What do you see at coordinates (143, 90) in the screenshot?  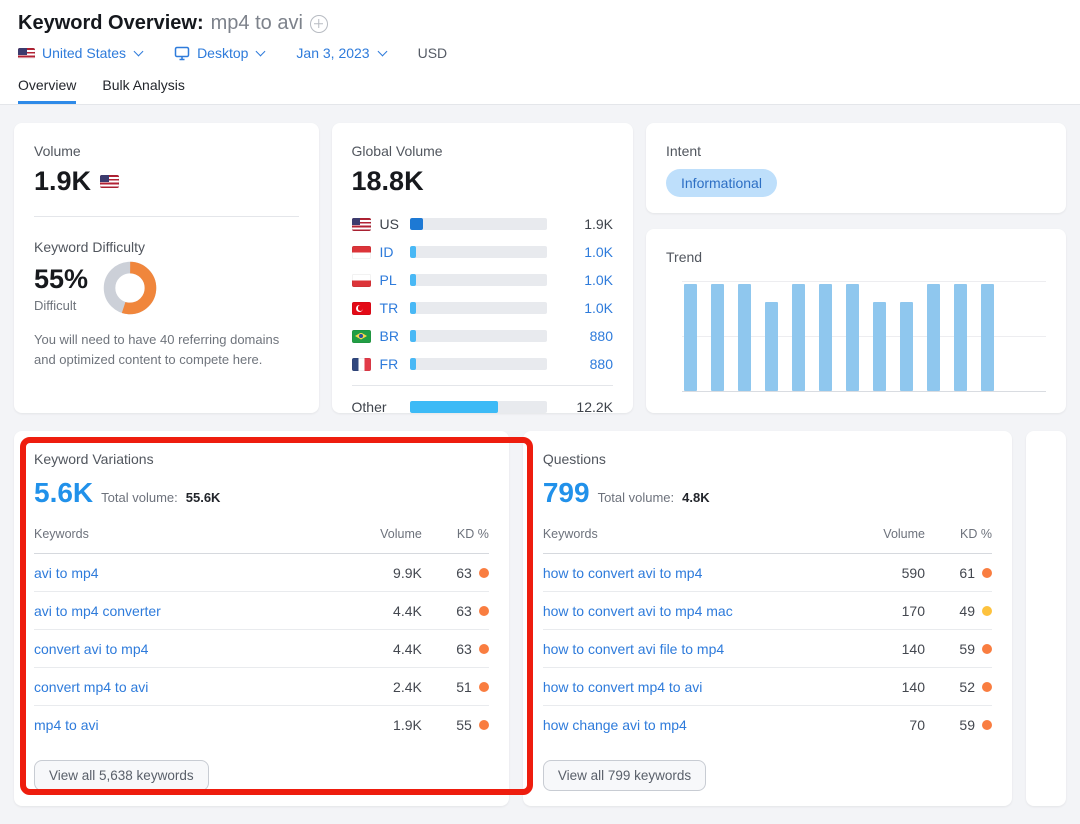 I see `tab-bulk-analysis: Bulk Analysis` at bounding box center [143, 90].